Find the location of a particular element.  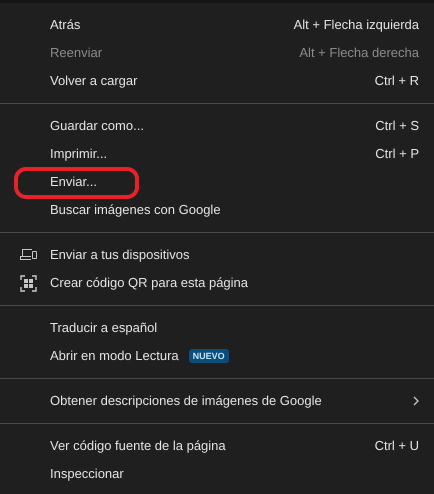

menu-item-label: Reenviar is located at coordinates (76, 53).